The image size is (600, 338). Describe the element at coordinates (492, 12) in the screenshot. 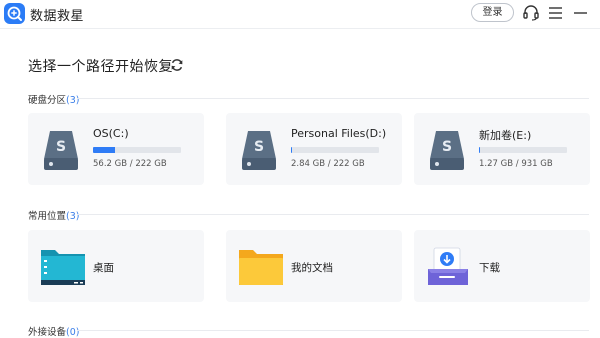

I see `login-button: 登录` at that location.